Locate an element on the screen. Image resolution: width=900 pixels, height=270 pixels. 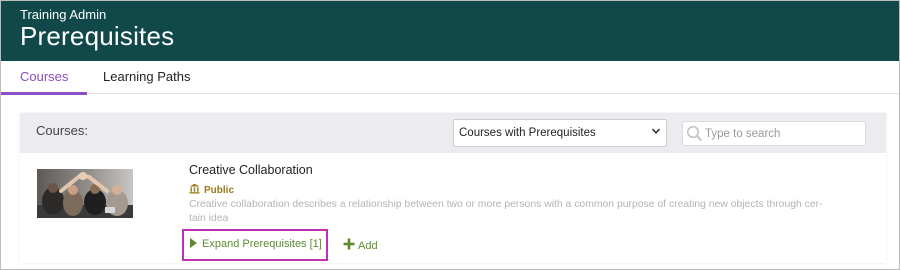
expand-prerequisites-button: Expand Prerequisites [1] is located at coordinates (256, 244).